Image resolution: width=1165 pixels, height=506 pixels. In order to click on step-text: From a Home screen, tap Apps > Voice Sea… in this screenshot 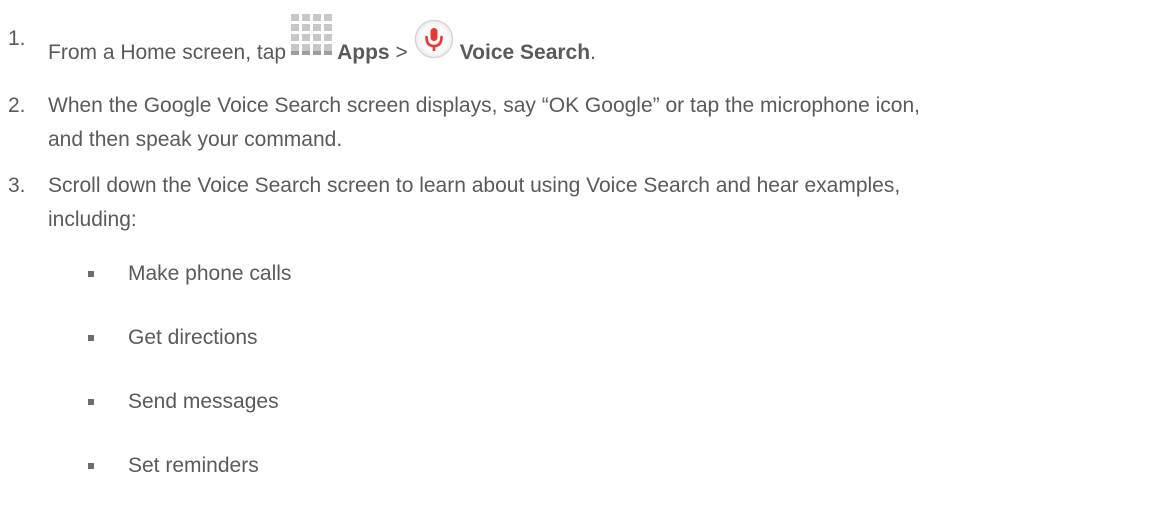, I will do `click(322, 40)`.